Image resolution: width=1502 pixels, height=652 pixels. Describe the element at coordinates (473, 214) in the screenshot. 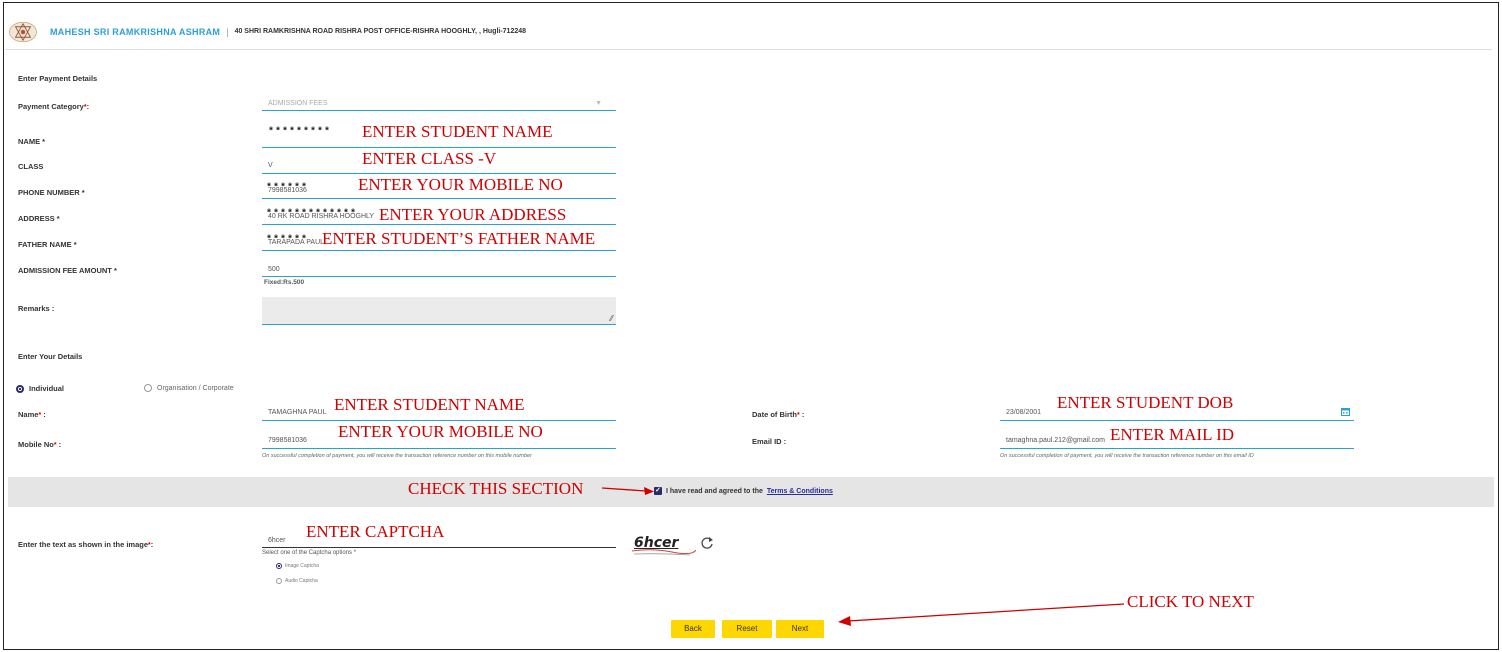

I see `annotation-address: ENTER YOUR ADDRESS` at that location.